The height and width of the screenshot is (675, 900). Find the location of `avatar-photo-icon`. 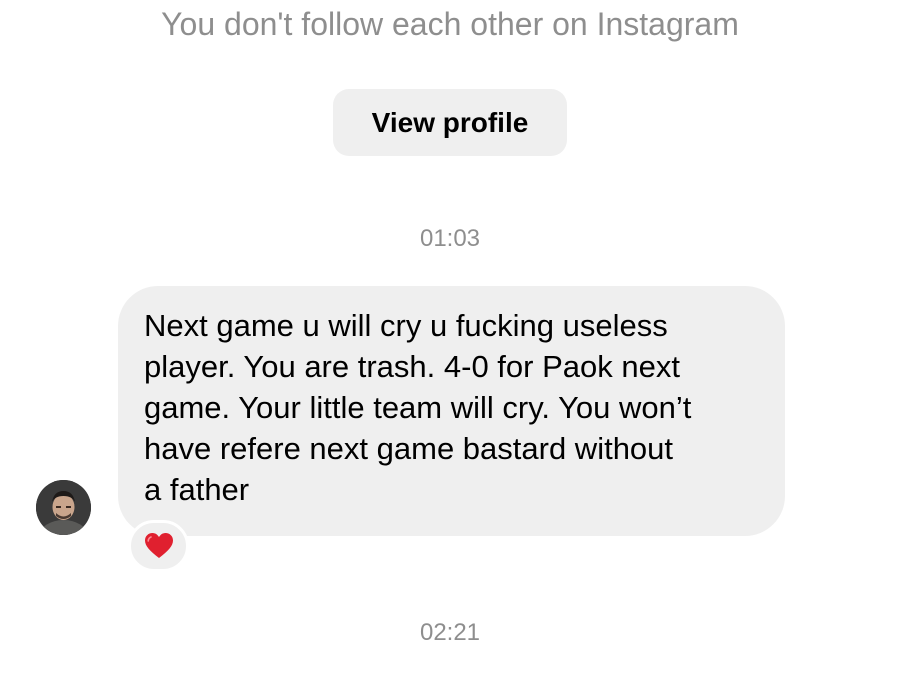

avatar-photo-icon is located at coordinates (63, 507).